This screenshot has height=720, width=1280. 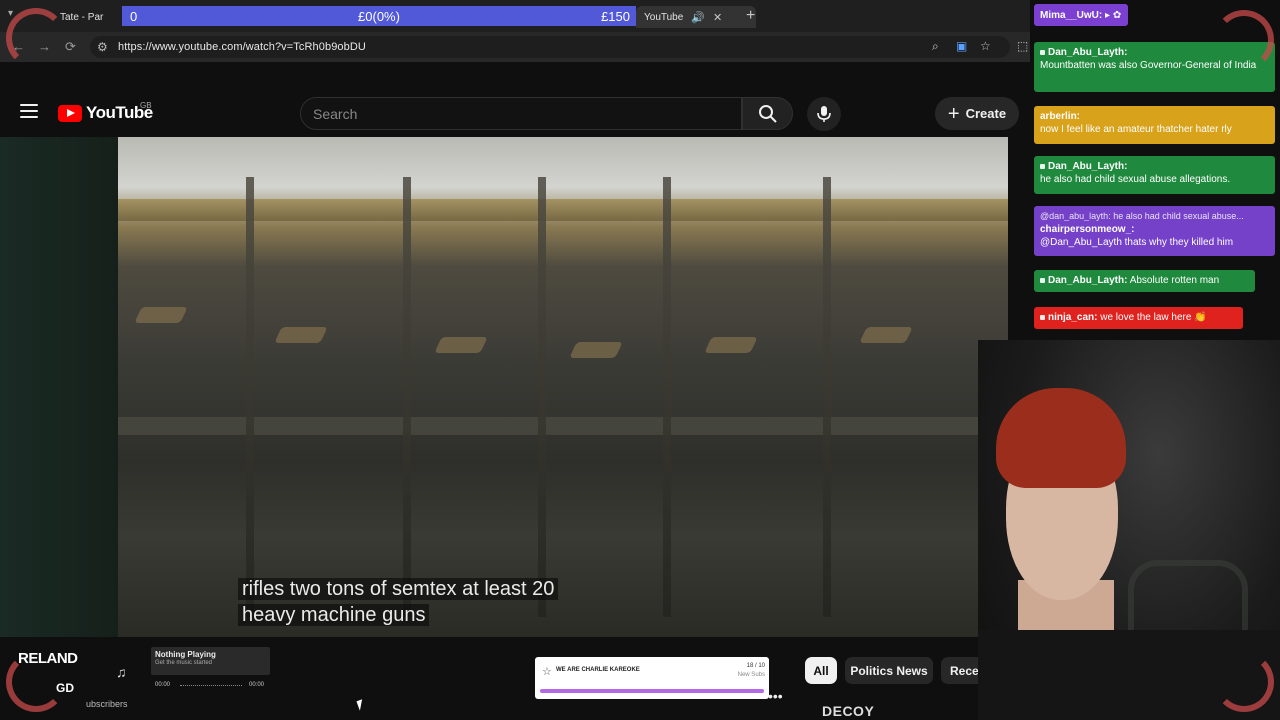 I want to click on chat-username: Mima__UwU:, so click(x=1071, y=15).